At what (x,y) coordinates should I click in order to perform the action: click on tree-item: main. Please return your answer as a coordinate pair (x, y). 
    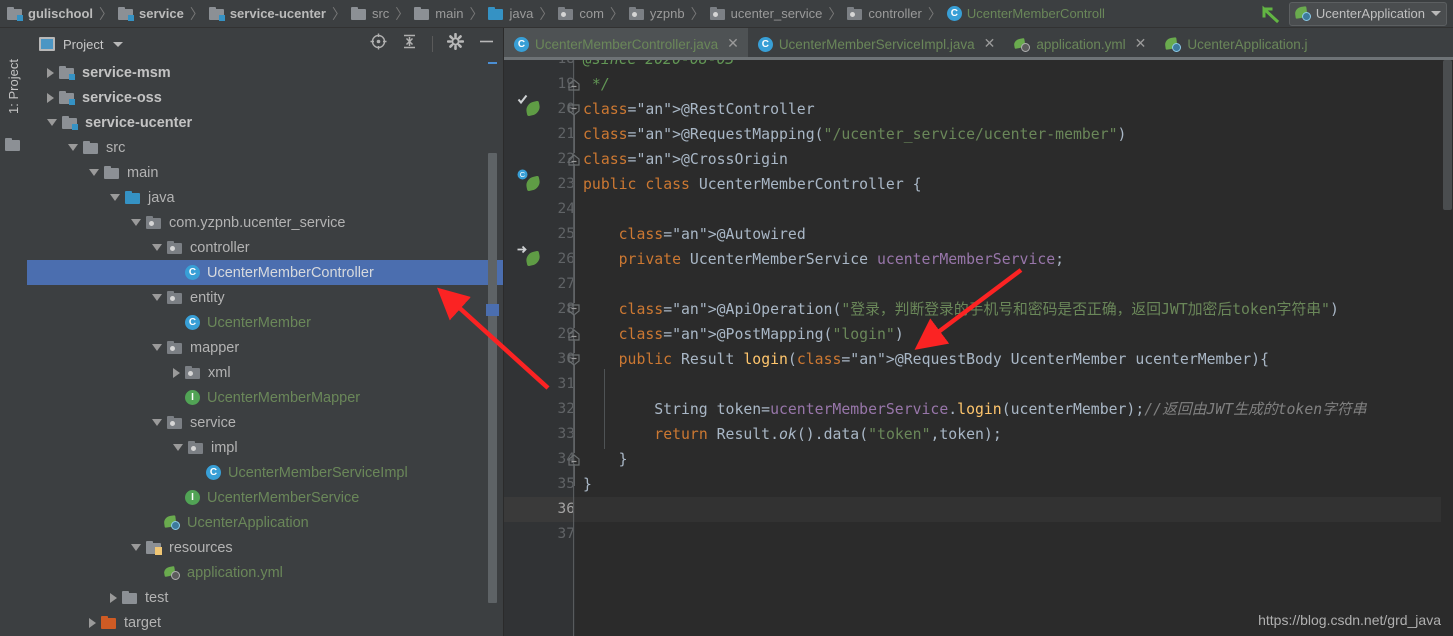
    Looking at the image, I should click on (265, 172).